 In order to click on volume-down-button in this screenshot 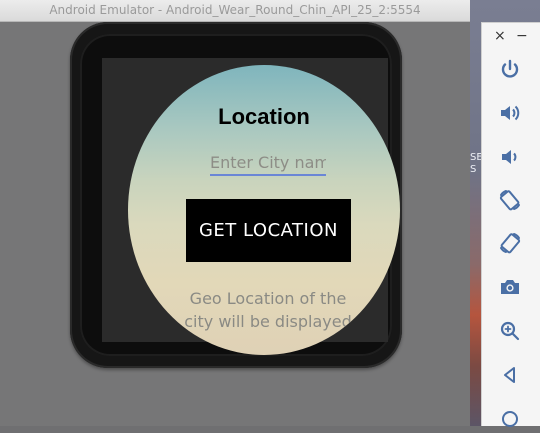, I will do `click(510, 157)`.